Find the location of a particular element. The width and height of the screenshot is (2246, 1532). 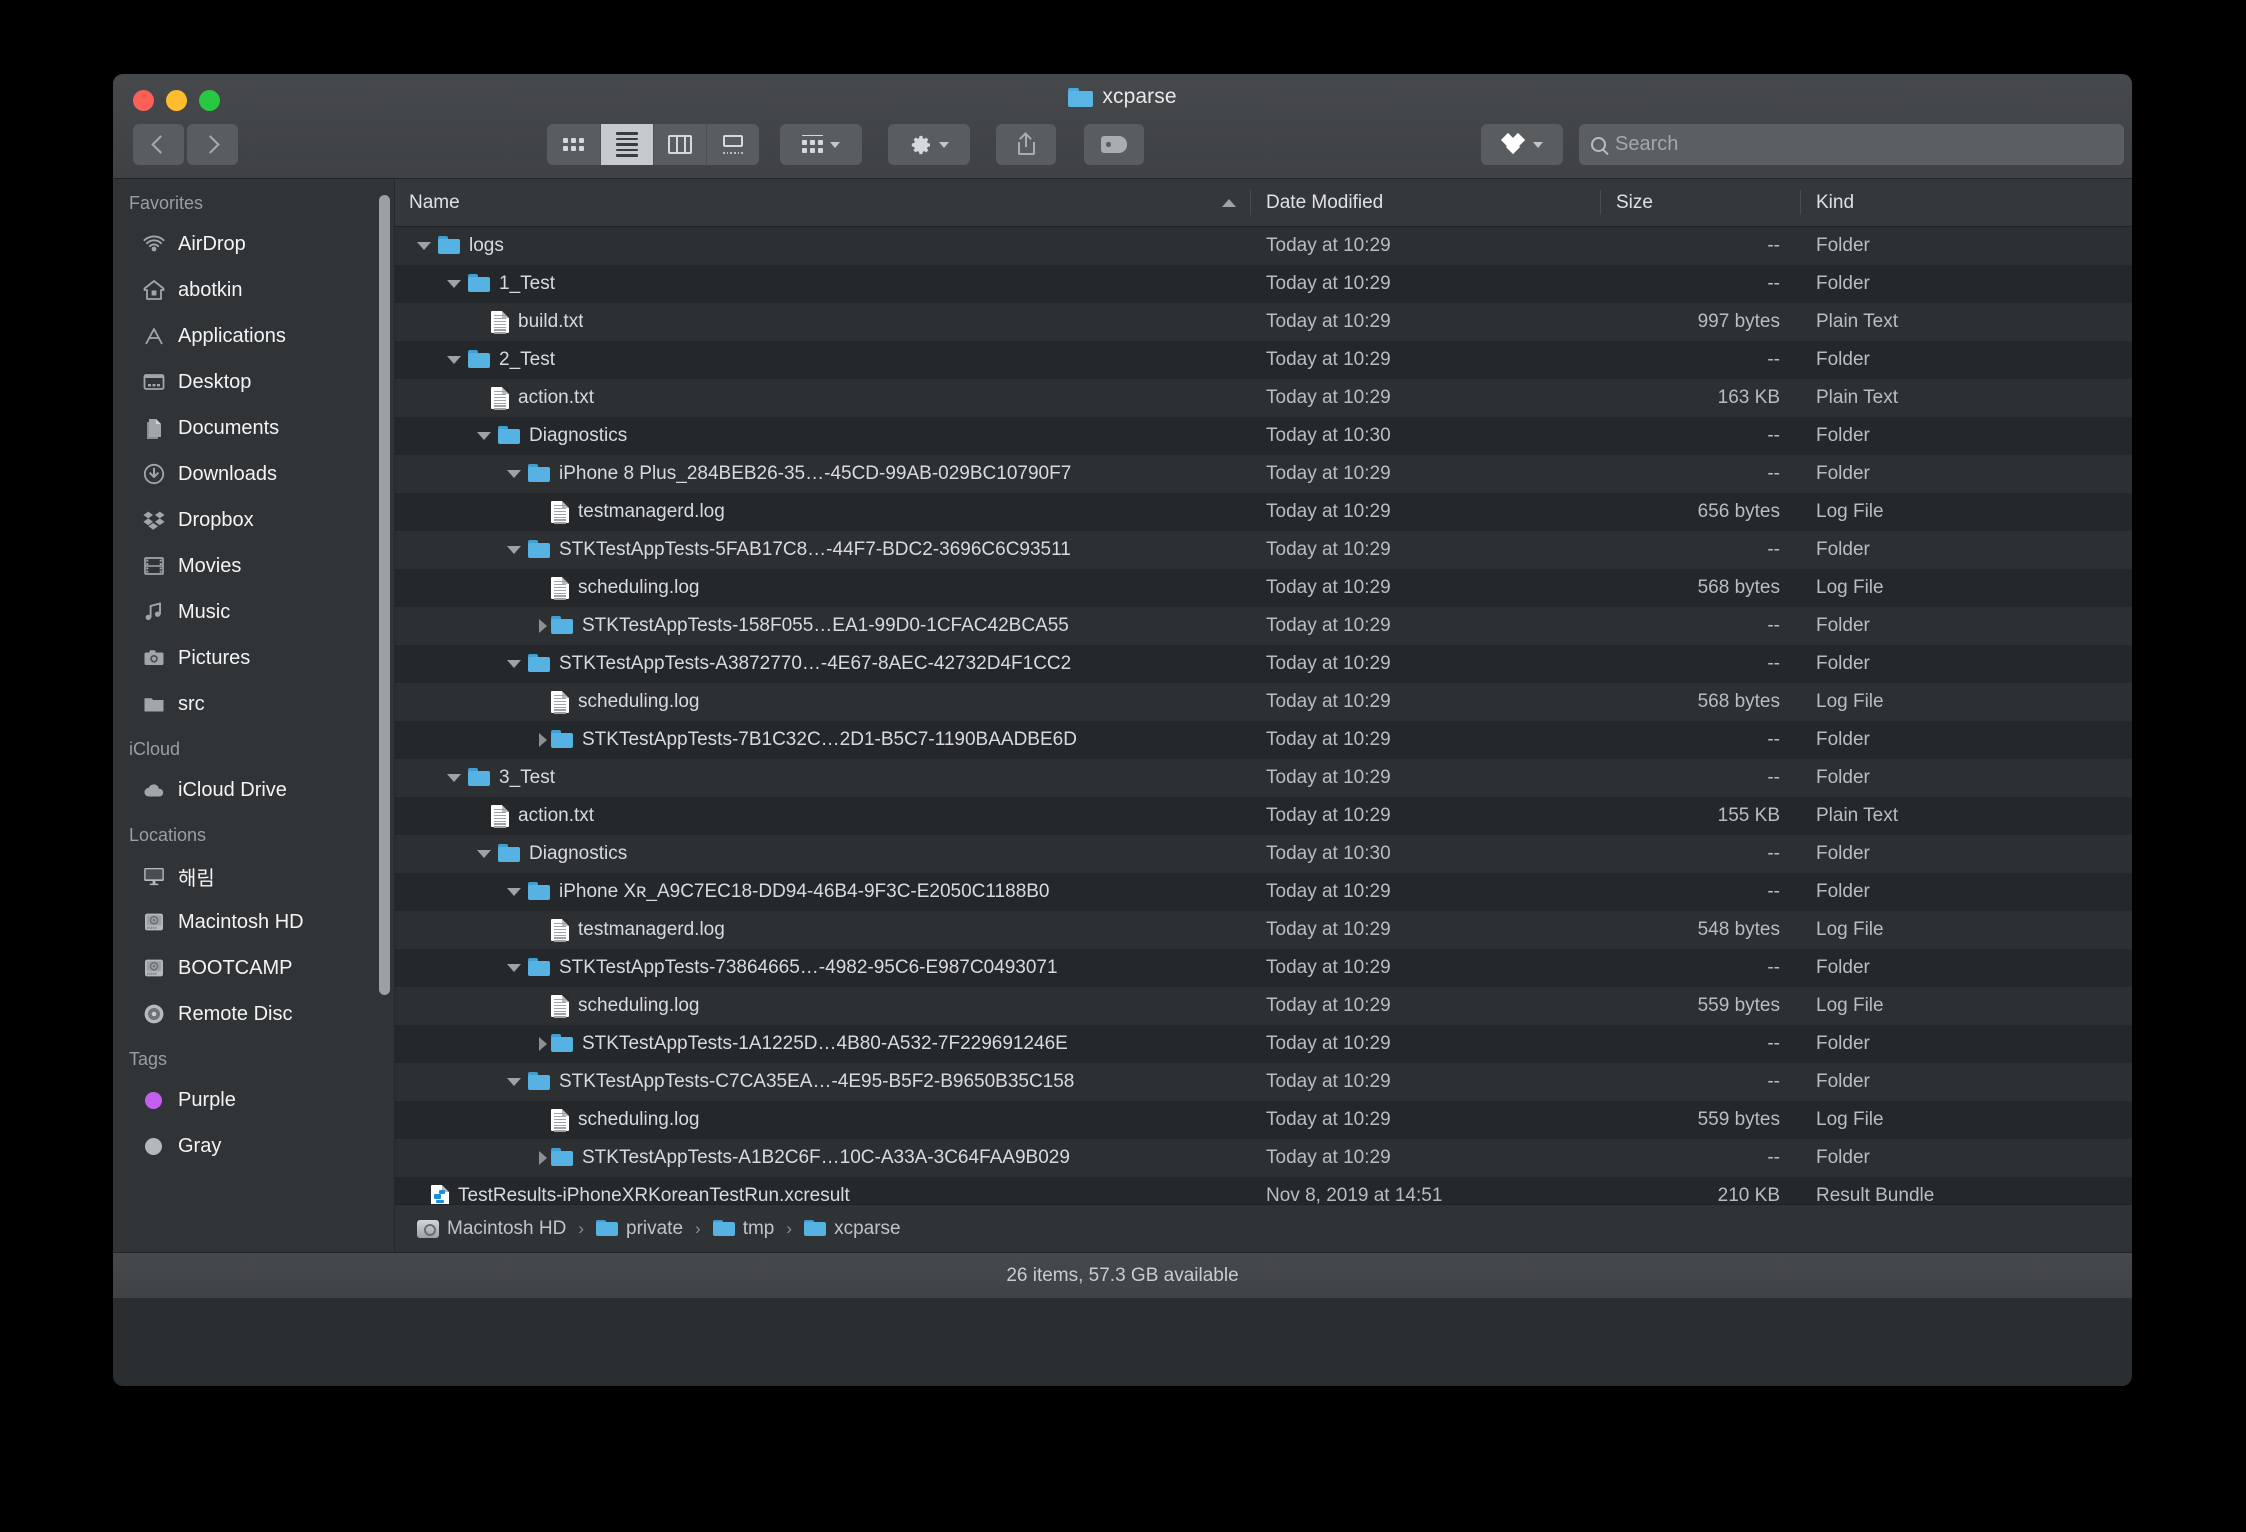

sidebar-item-movies: Movies is located at coordinates (253, 566).